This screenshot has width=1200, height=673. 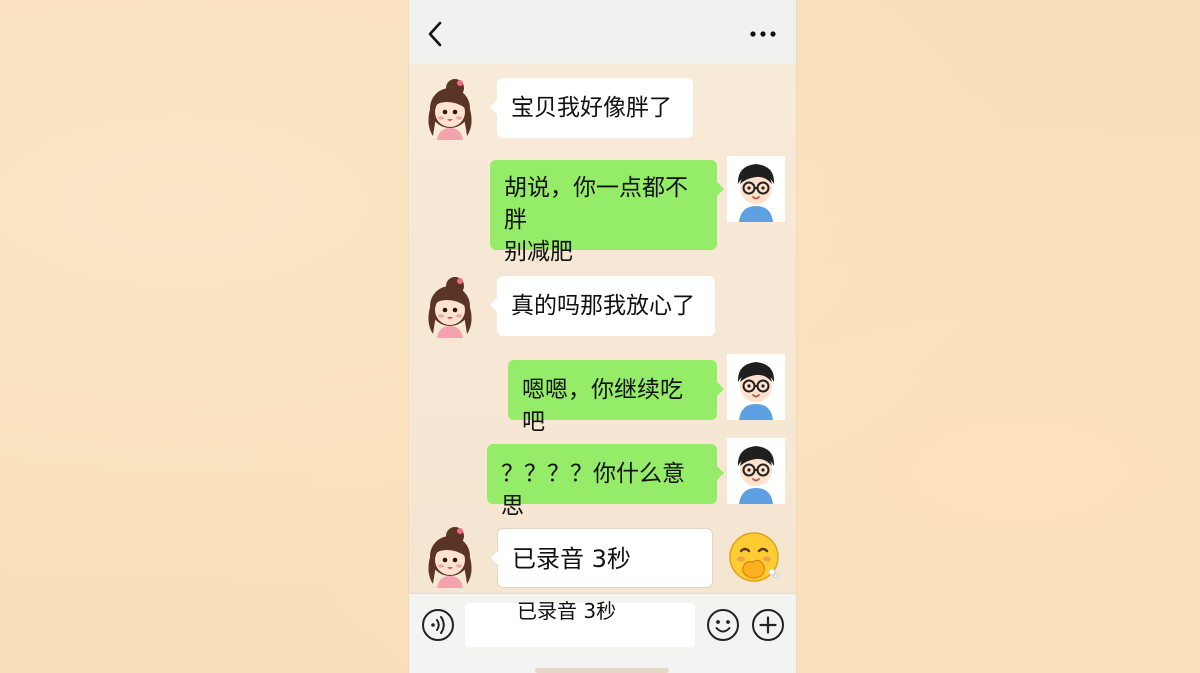 I want to click on message-text: 宝贝我好像胖了, so click(x=591, y=108).